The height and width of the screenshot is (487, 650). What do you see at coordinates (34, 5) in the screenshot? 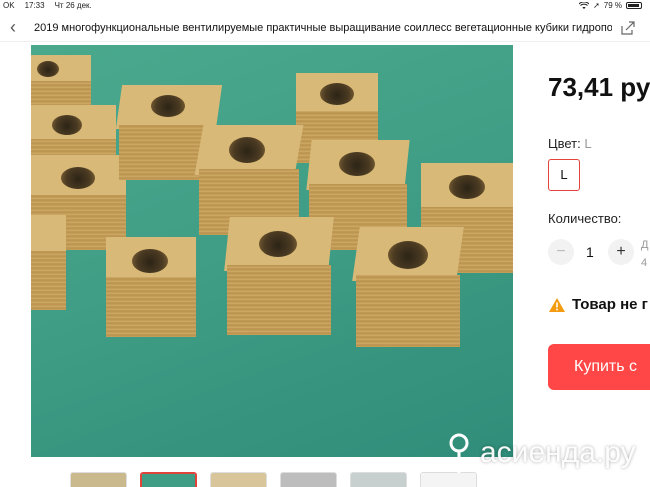
I see `clock: 17:33` at bounding box center [34, 5].